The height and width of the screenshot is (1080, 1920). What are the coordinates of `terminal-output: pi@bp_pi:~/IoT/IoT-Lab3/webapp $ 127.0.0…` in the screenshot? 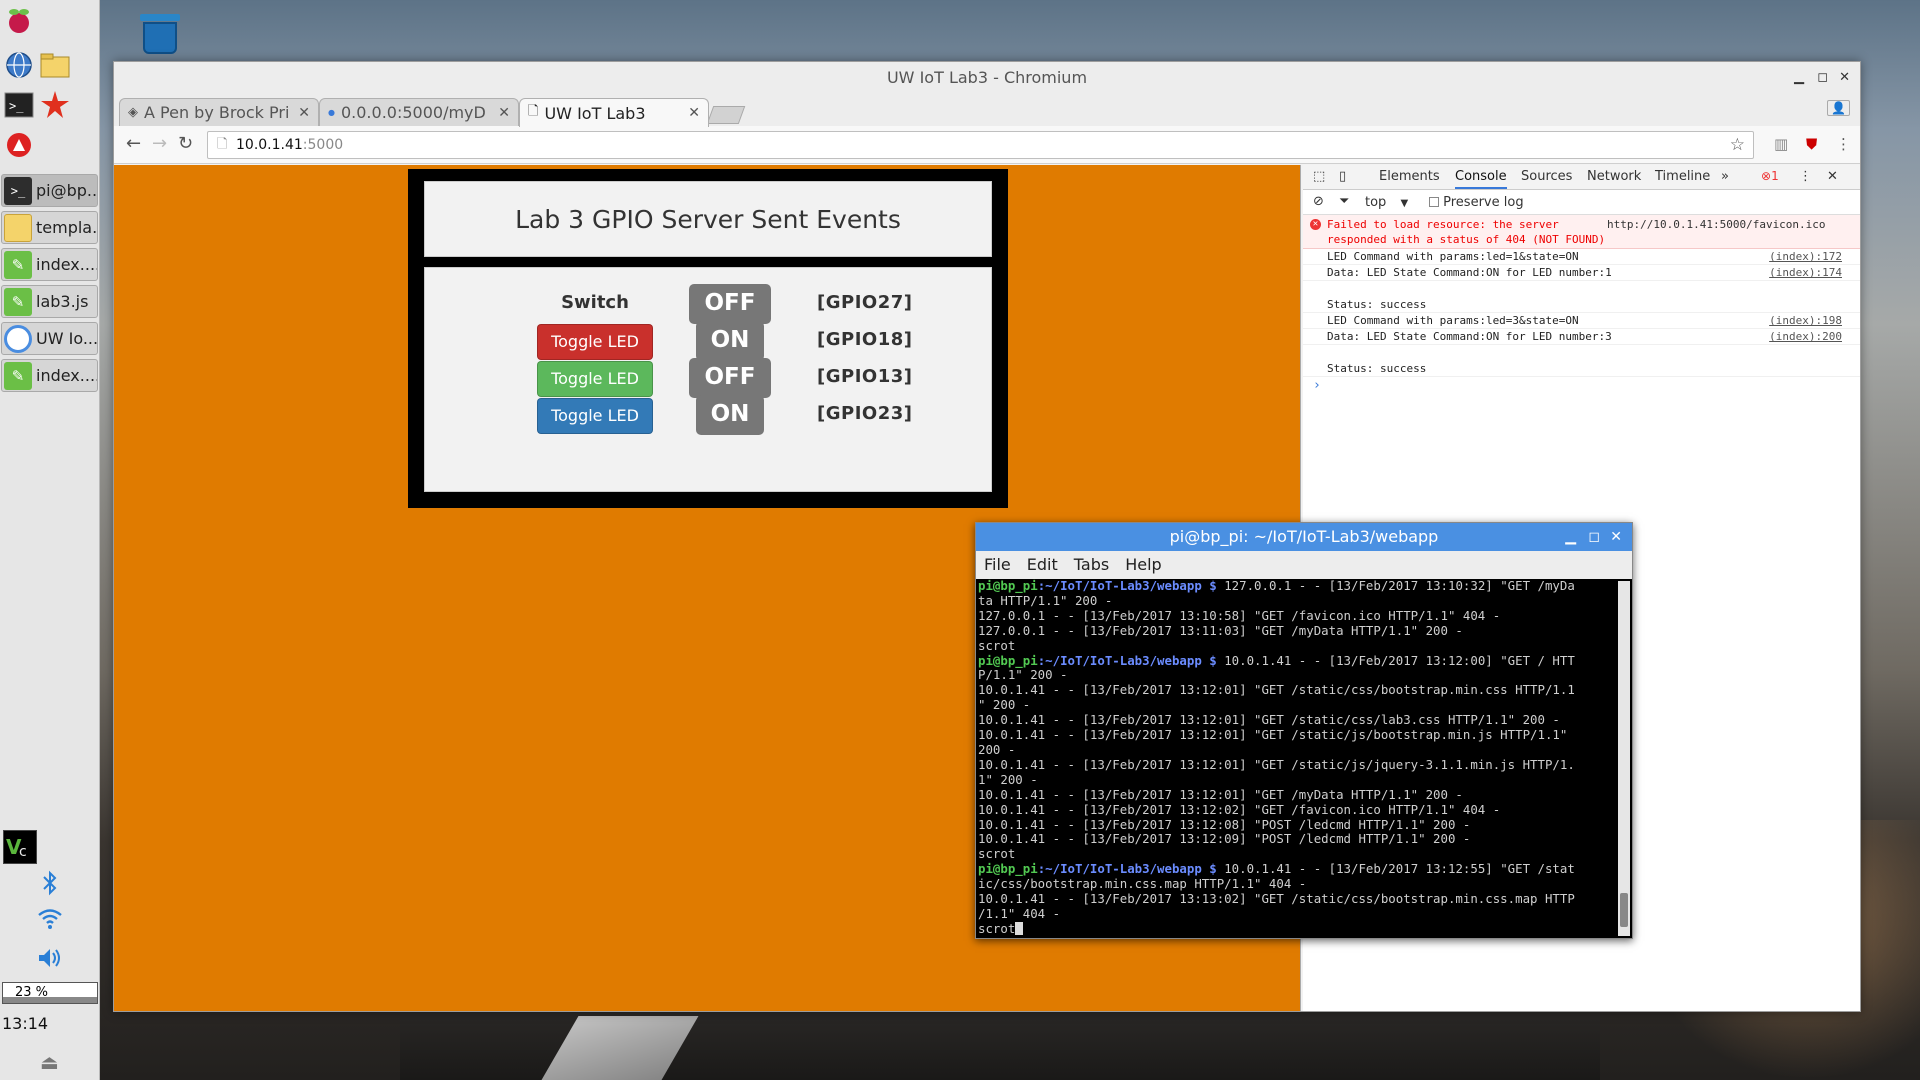 It's located at (1298, 758).